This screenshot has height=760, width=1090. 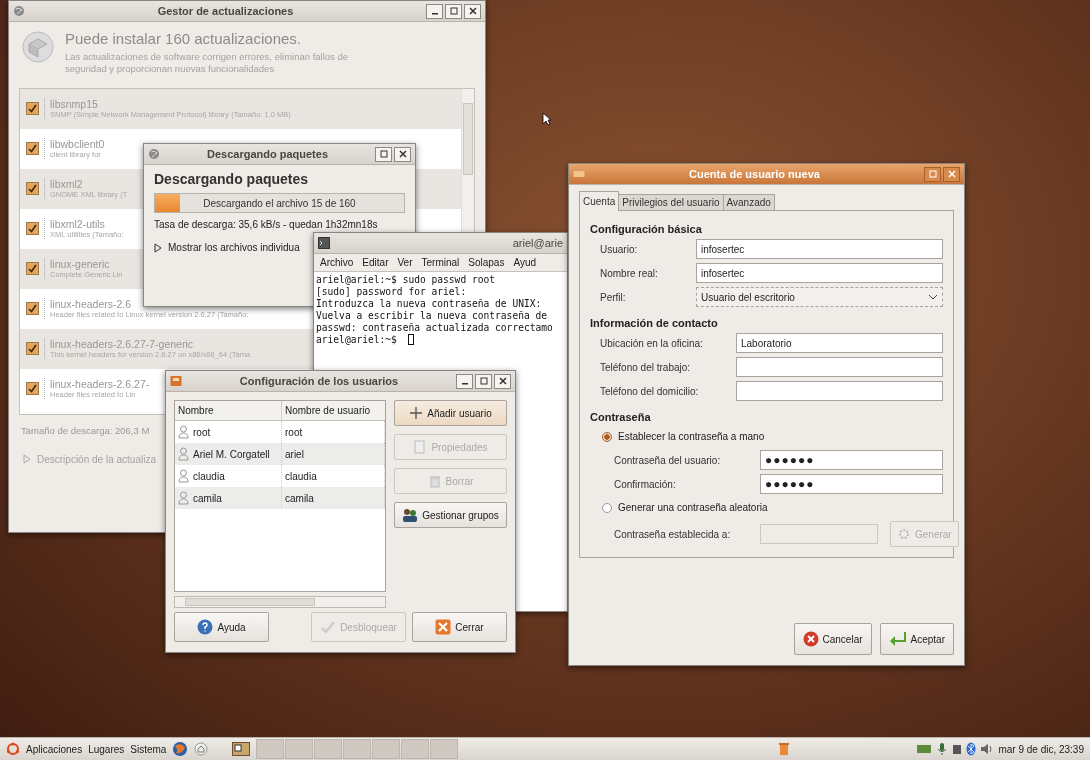 I want to click on field-label: Teléfono del trabajo:, so click(x=646, y=367).